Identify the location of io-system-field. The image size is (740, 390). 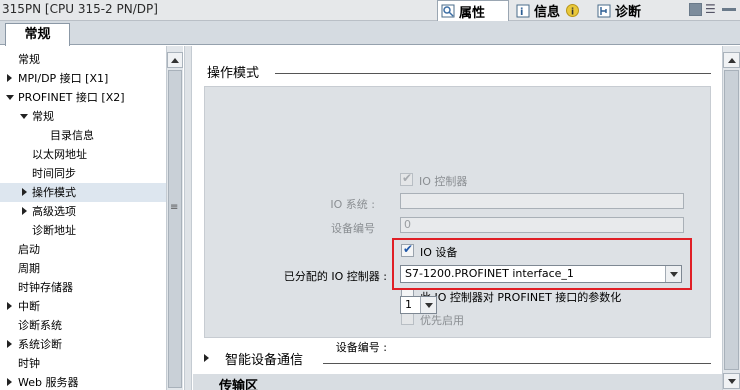
(542, 201).